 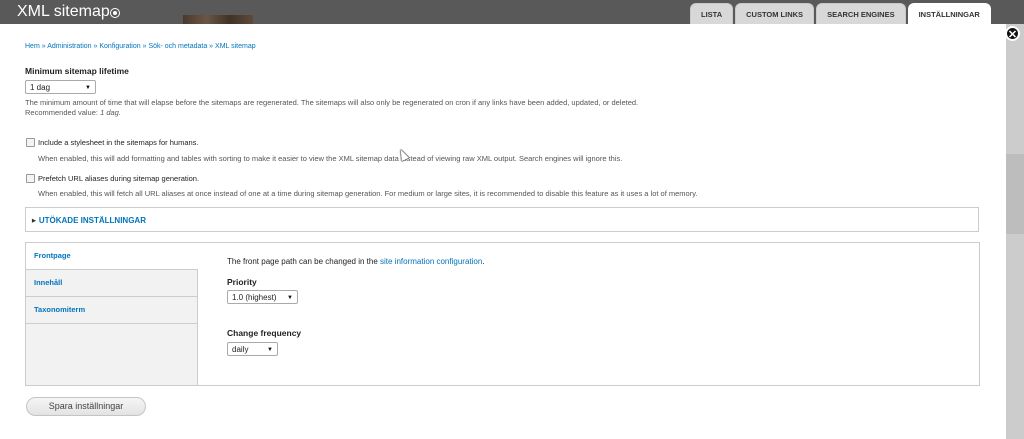 What do you see at coordinates (431, 261) in the screenshot?
I see `site-information-link: site information configuration` at bounding box center [431, 261].